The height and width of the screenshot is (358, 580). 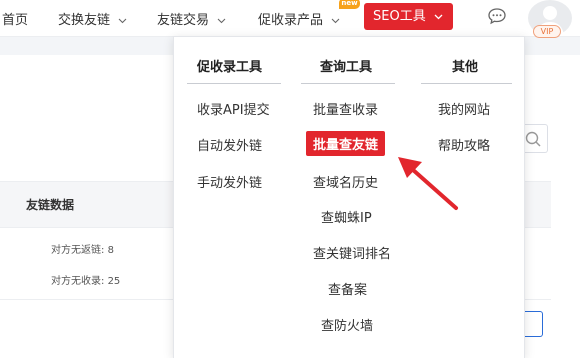 I want to click on no-backlink-label: 对方无返链, so click(x=76, y=250).